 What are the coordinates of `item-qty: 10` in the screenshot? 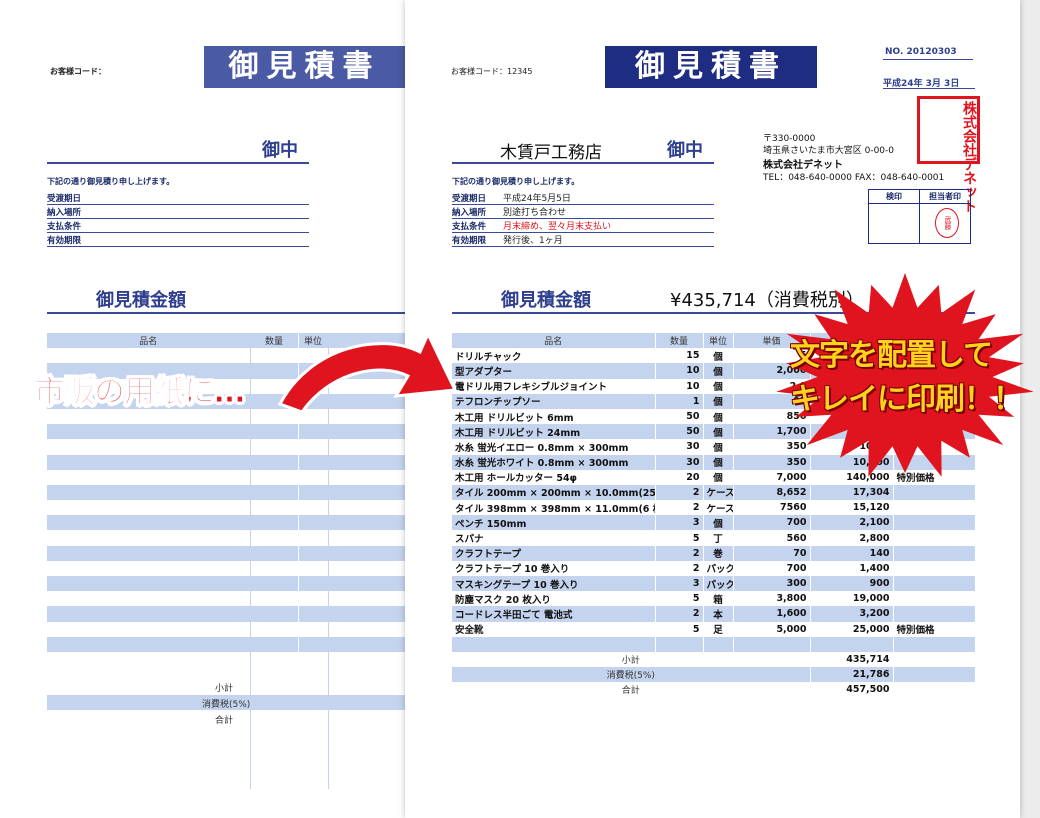 It's located at (679, 371).